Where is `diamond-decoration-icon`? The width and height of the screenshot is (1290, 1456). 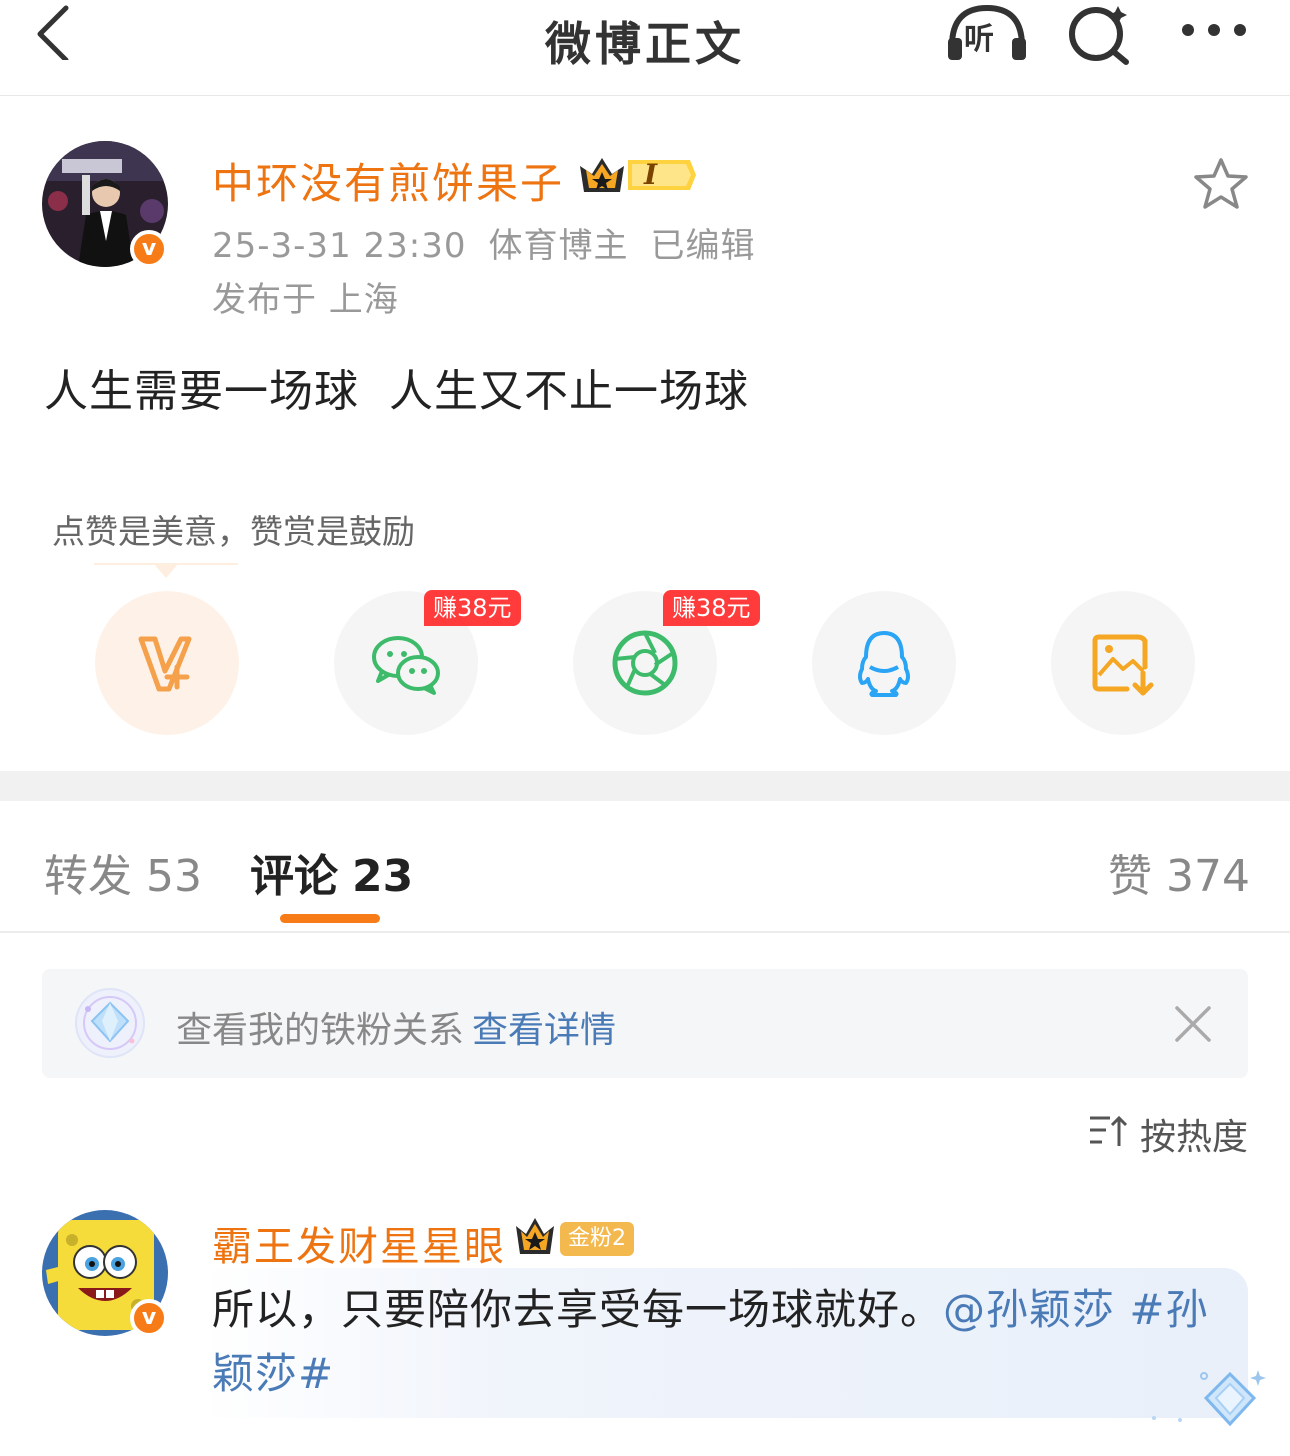 diamond-decoration-icon is located at coordinates (1203, 1403).